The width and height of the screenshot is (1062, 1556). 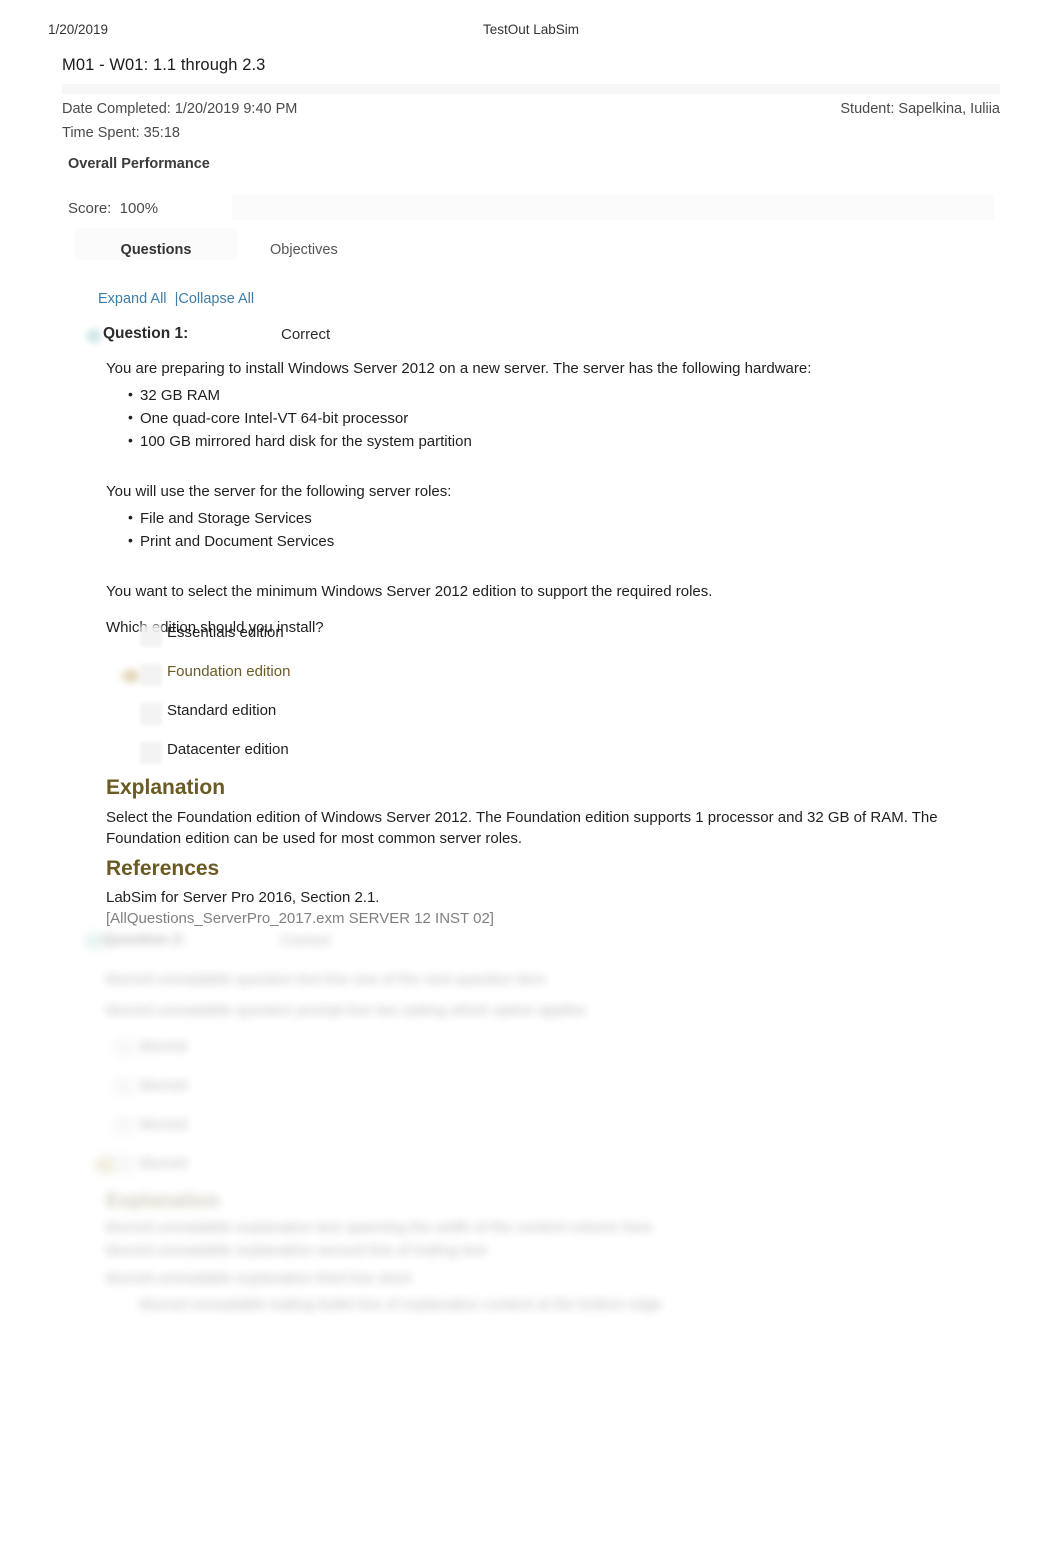 I want to click on question-status-badge: Correct, so click(x=306, y=334).